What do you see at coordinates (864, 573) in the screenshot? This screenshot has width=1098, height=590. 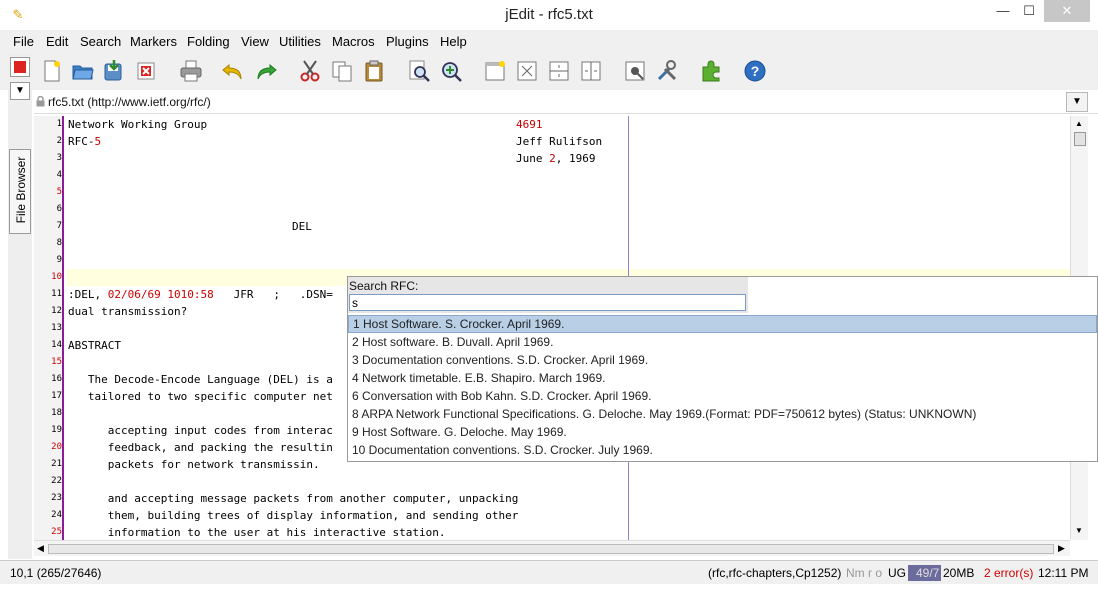 I see `buffer-flags-status: Nm r o` at bounding box center [864, 573].